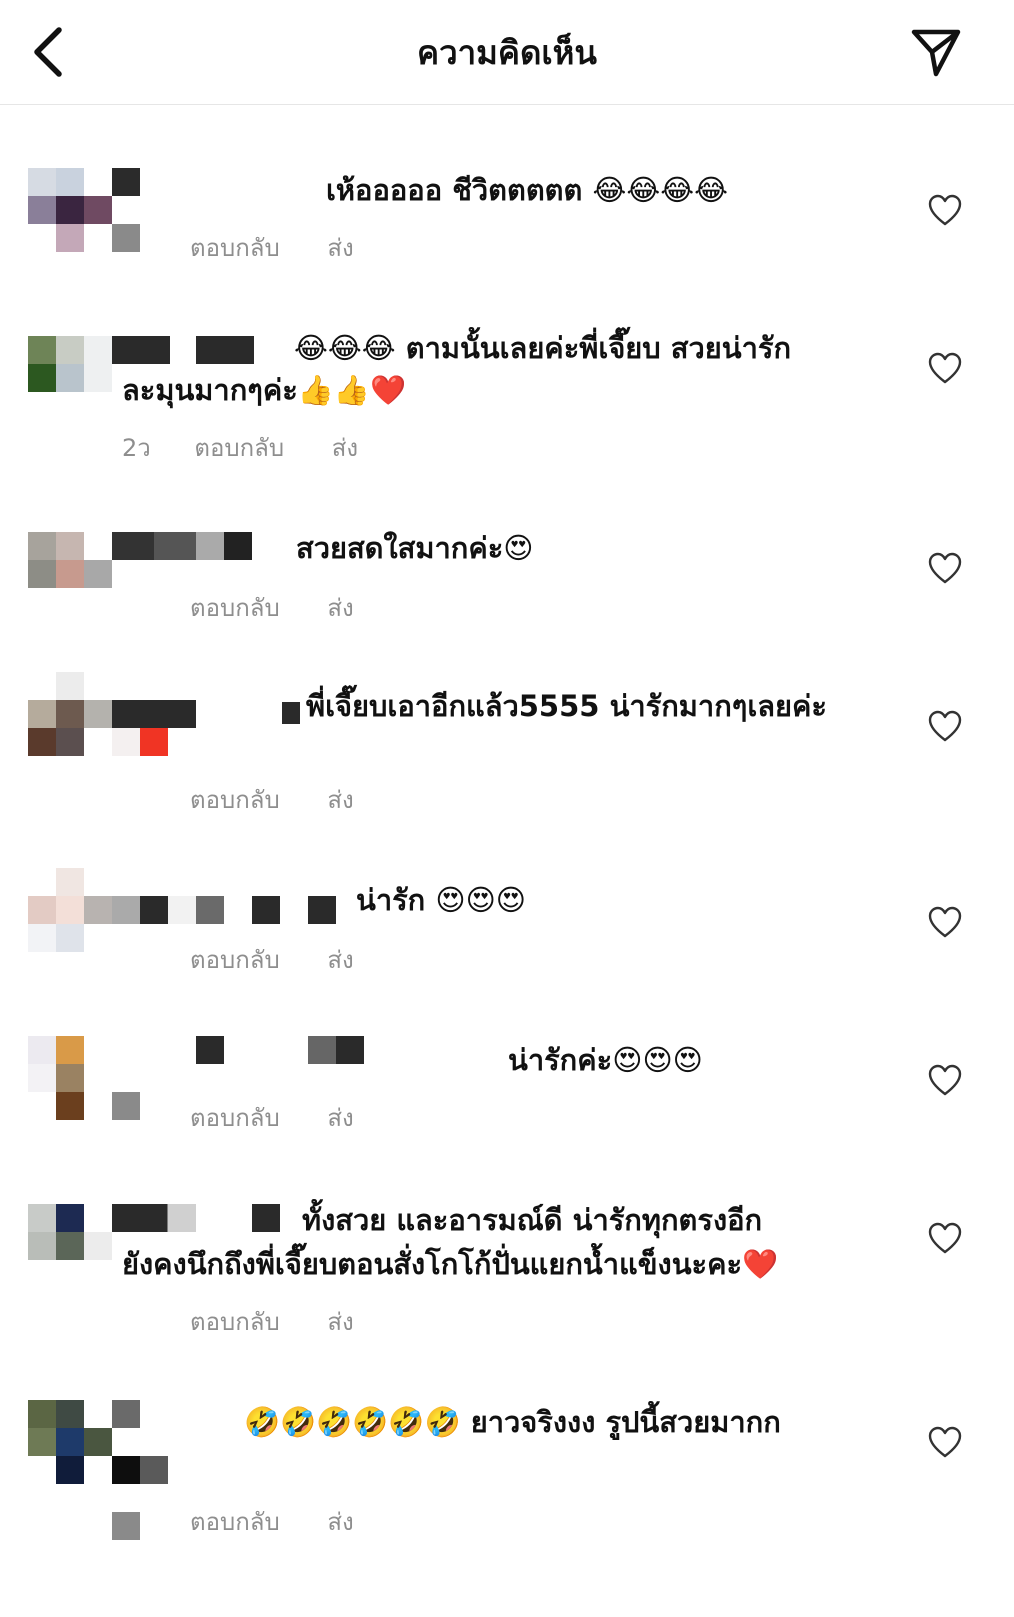  Describe the element at coordinates (605, 1060) in the screenshot. I see `comment-text: น่ารักค่ะ😍😍😍` at that location.